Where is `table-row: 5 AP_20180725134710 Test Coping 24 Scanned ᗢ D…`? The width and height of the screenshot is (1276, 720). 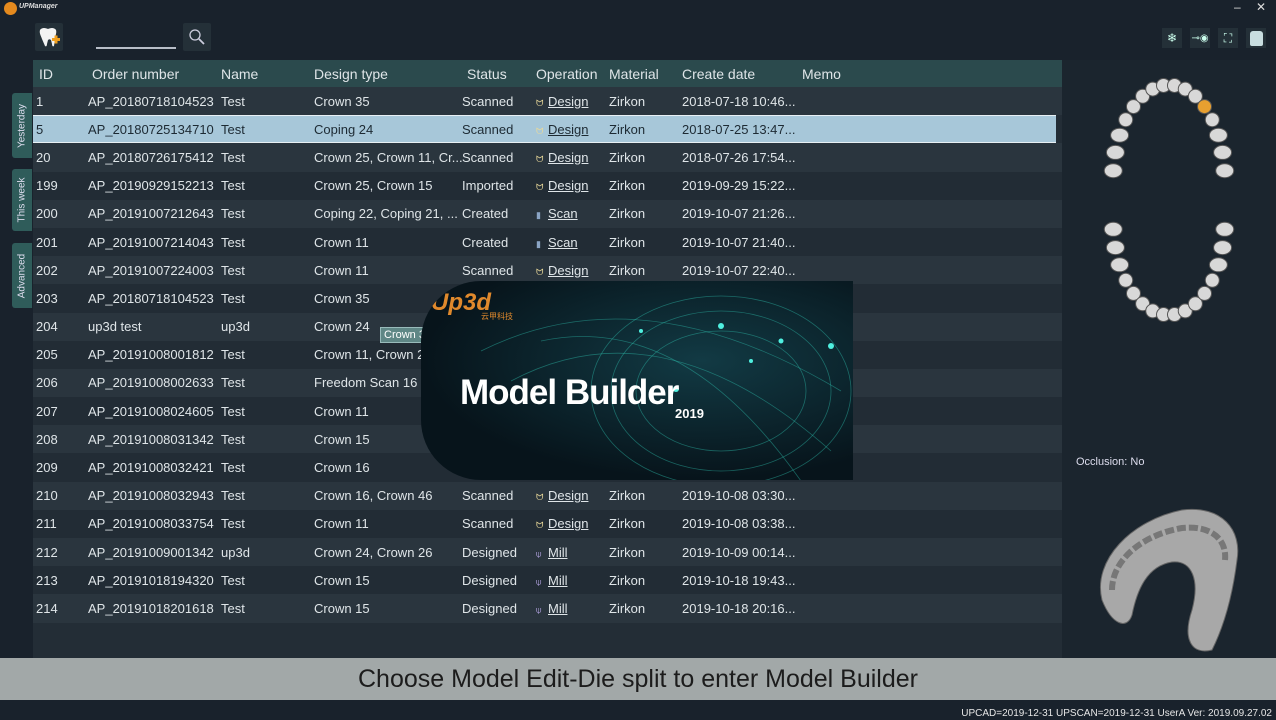
table-row: 5 AP_20180725134710 Test Coping 24 Scanned ᗢ D… is located at coordinates (544, 129).